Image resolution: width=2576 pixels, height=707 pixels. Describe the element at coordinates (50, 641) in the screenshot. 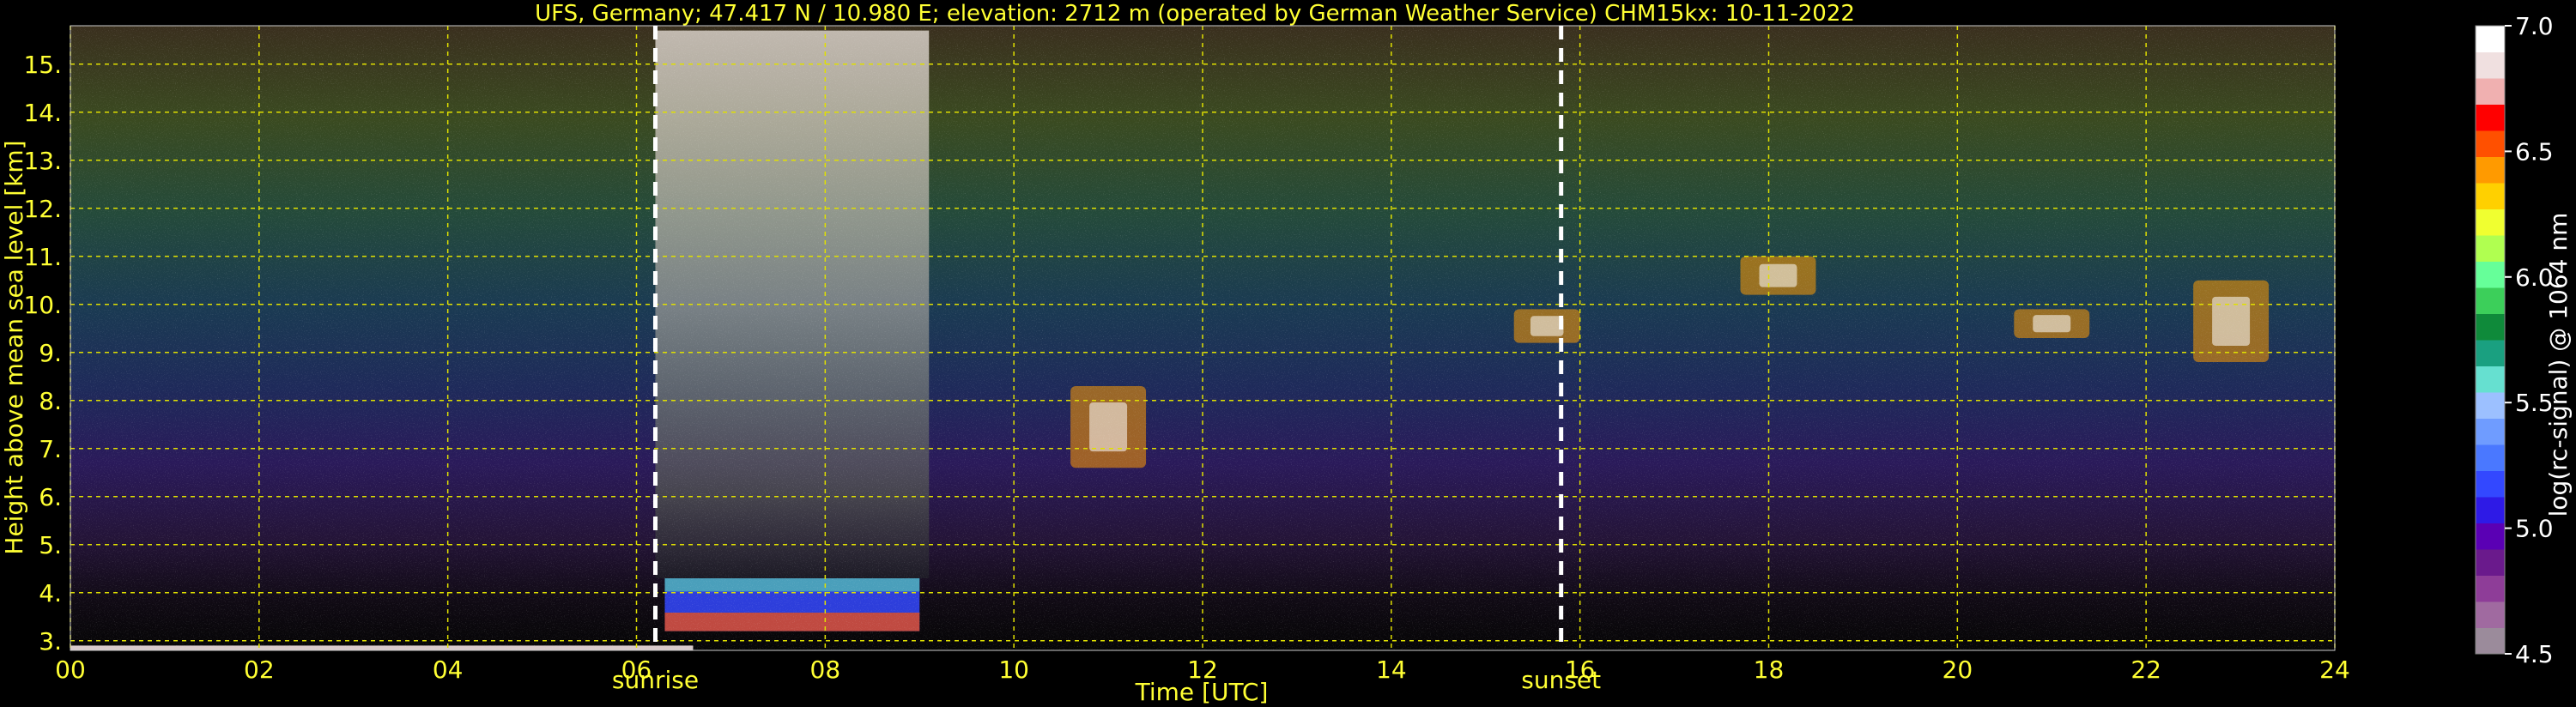

I see `y-tick-label: 3.` at that location.